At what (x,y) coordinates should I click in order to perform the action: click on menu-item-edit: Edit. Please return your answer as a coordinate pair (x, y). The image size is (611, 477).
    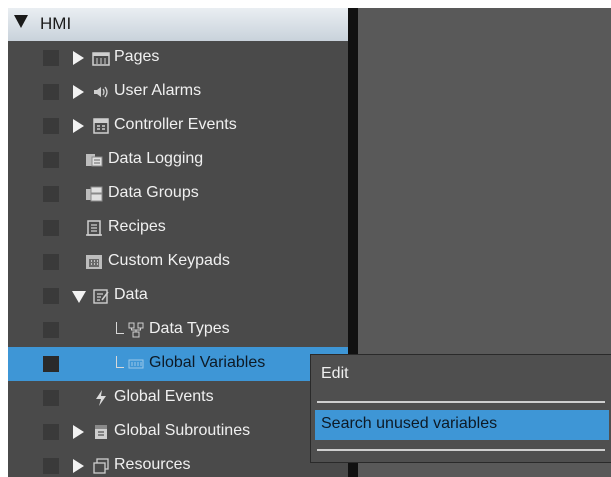
    Looking at the image, I should click on (461, 375).